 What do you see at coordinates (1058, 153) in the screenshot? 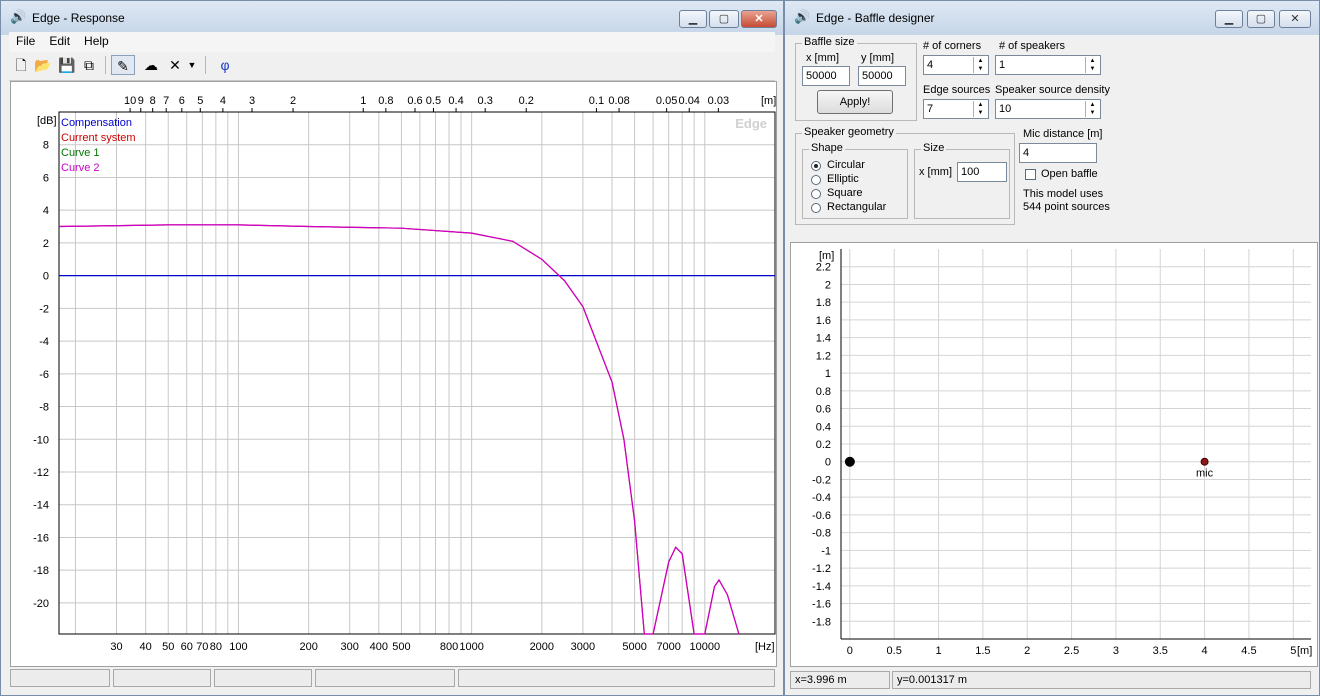
I see `mic-distance-input: 4` at bounding box center [1058, 153].